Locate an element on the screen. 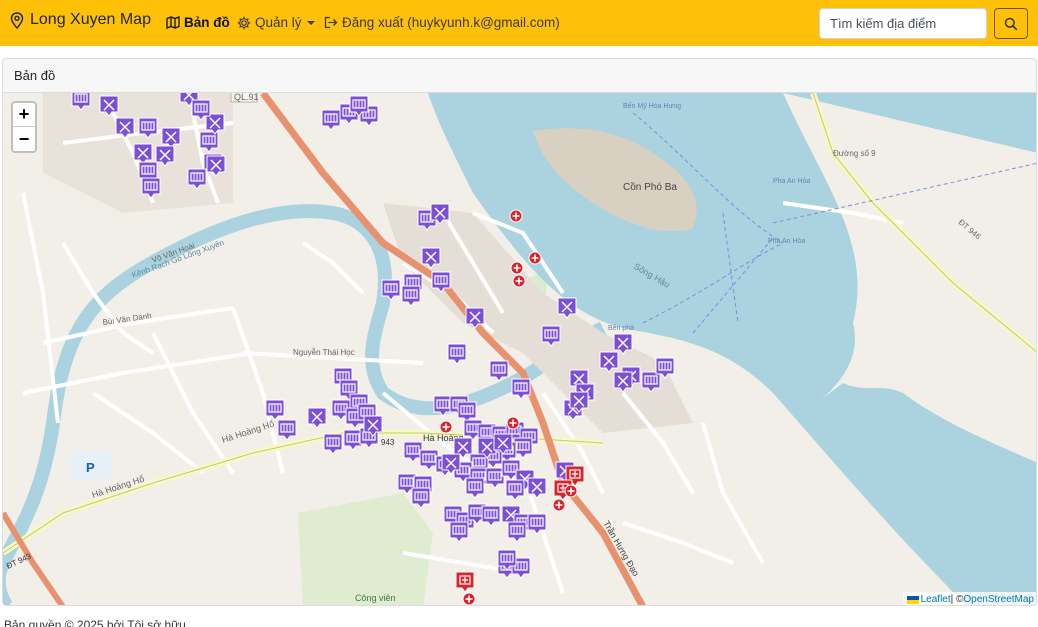  card-title: Bản đồ is located at coordinates (519, 76).